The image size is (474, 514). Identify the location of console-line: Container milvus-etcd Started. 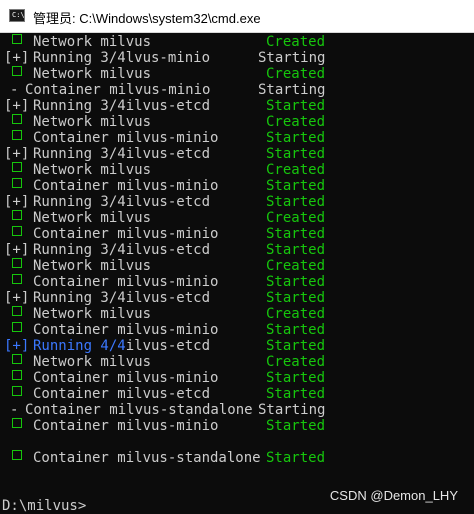
(237, 394).